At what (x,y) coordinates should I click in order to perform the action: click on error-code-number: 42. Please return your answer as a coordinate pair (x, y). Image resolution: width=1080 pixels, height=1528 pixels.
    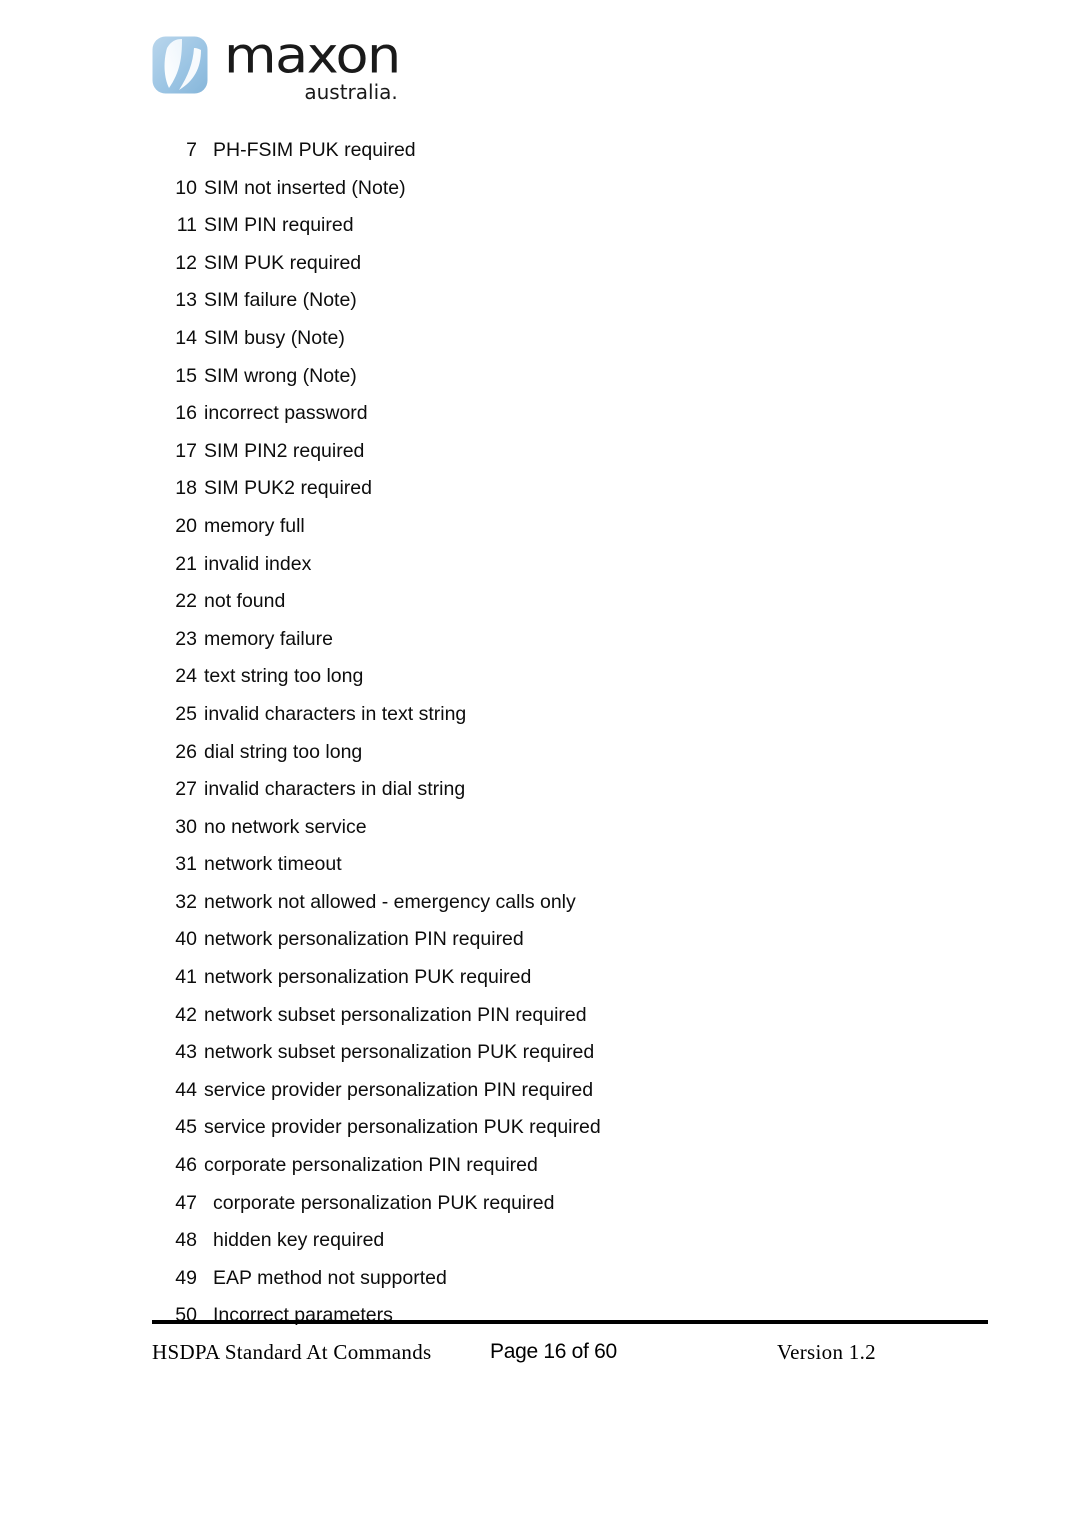
    Looking at the image, I should click on (186, 1014).